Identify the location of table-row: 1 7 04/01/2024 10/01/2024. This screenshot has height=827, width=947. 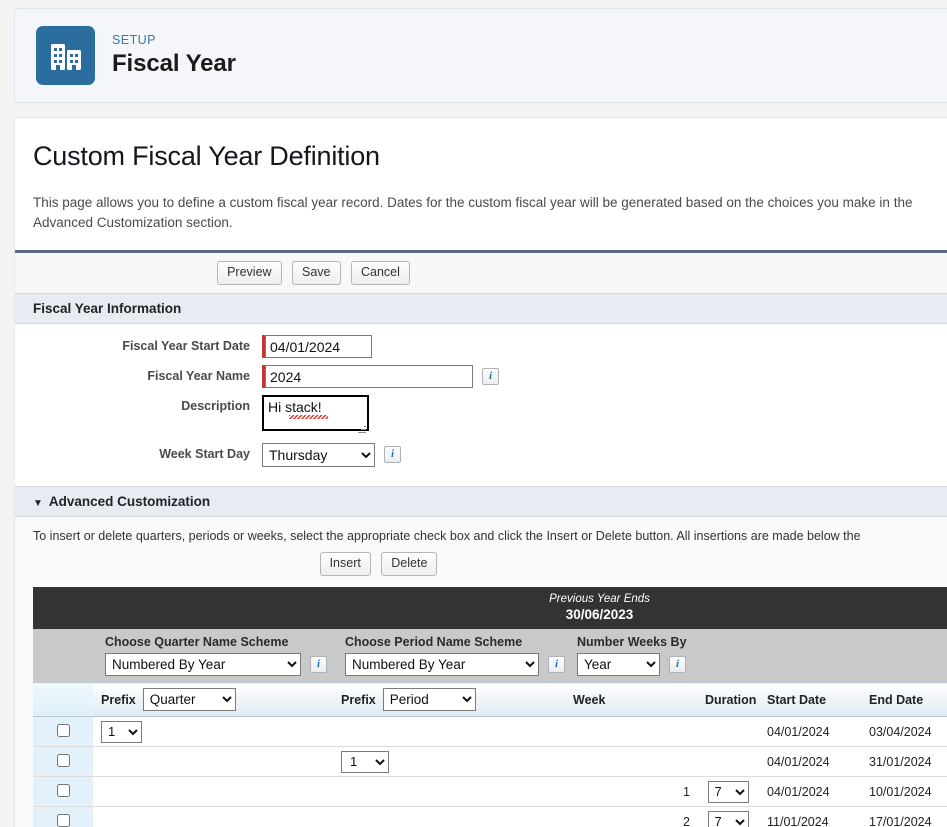
(490, 791).